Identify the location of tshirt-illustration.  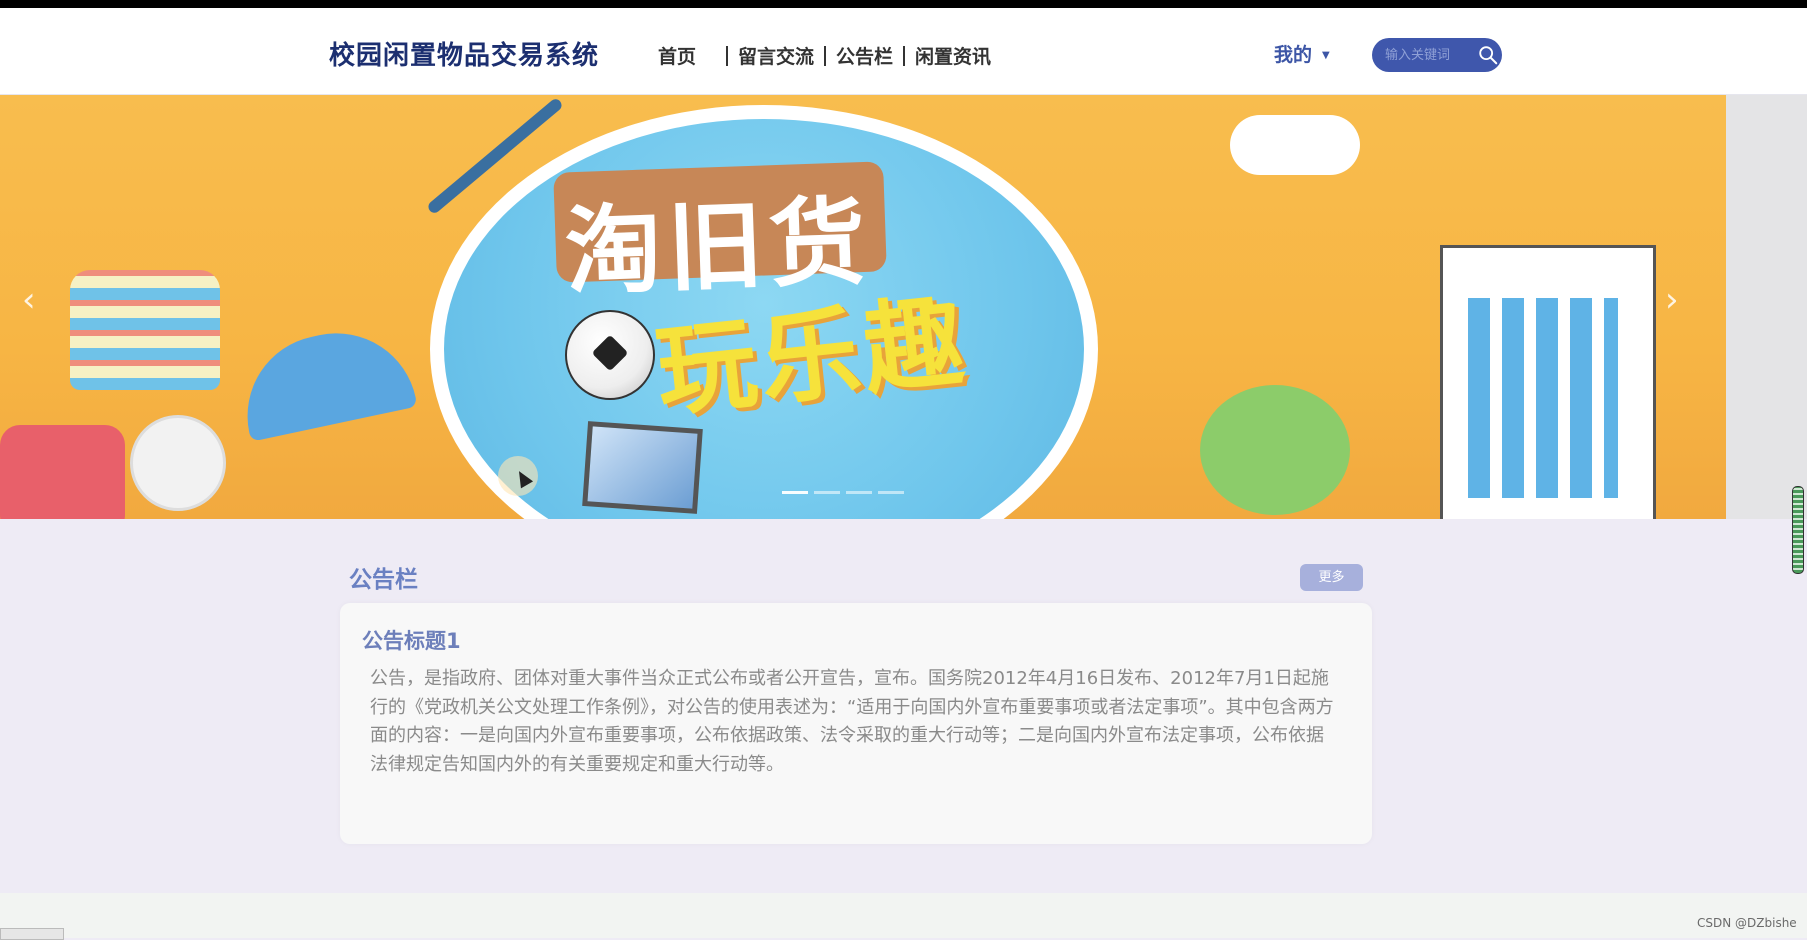
(145, 330).